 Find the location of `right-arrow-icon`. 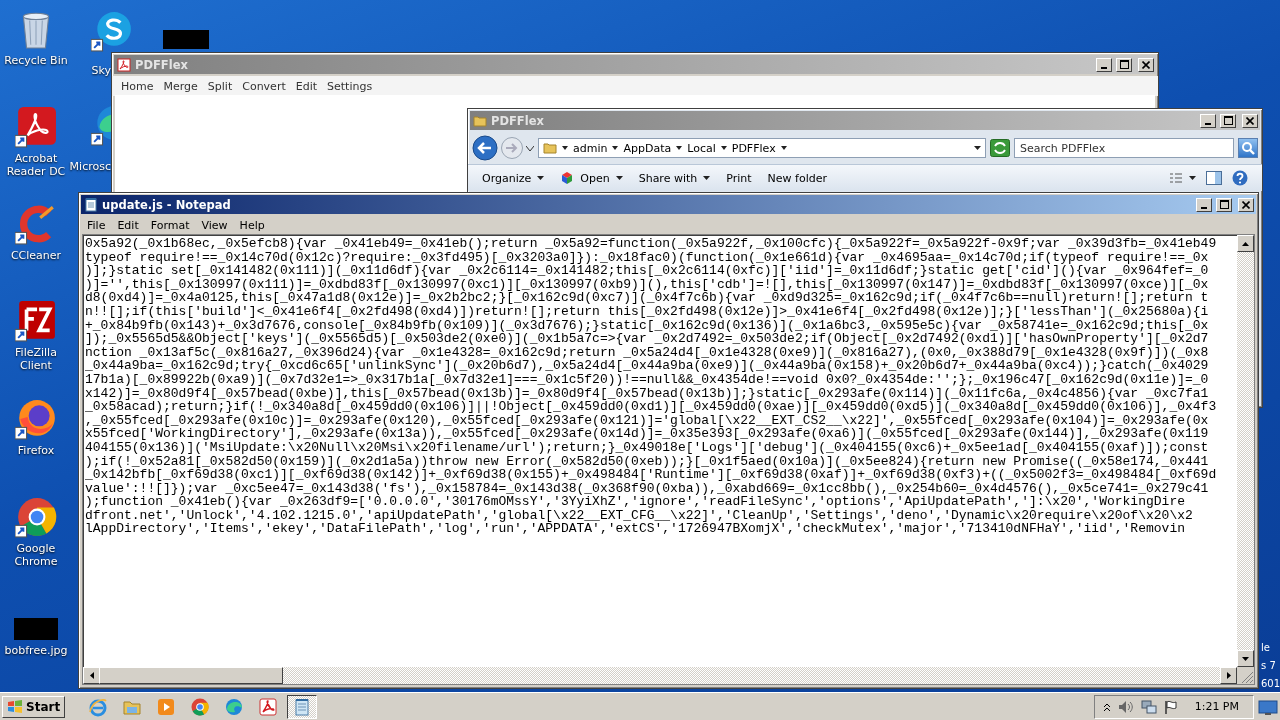

right-arrow-icon is located at coordinates (1228, 675).